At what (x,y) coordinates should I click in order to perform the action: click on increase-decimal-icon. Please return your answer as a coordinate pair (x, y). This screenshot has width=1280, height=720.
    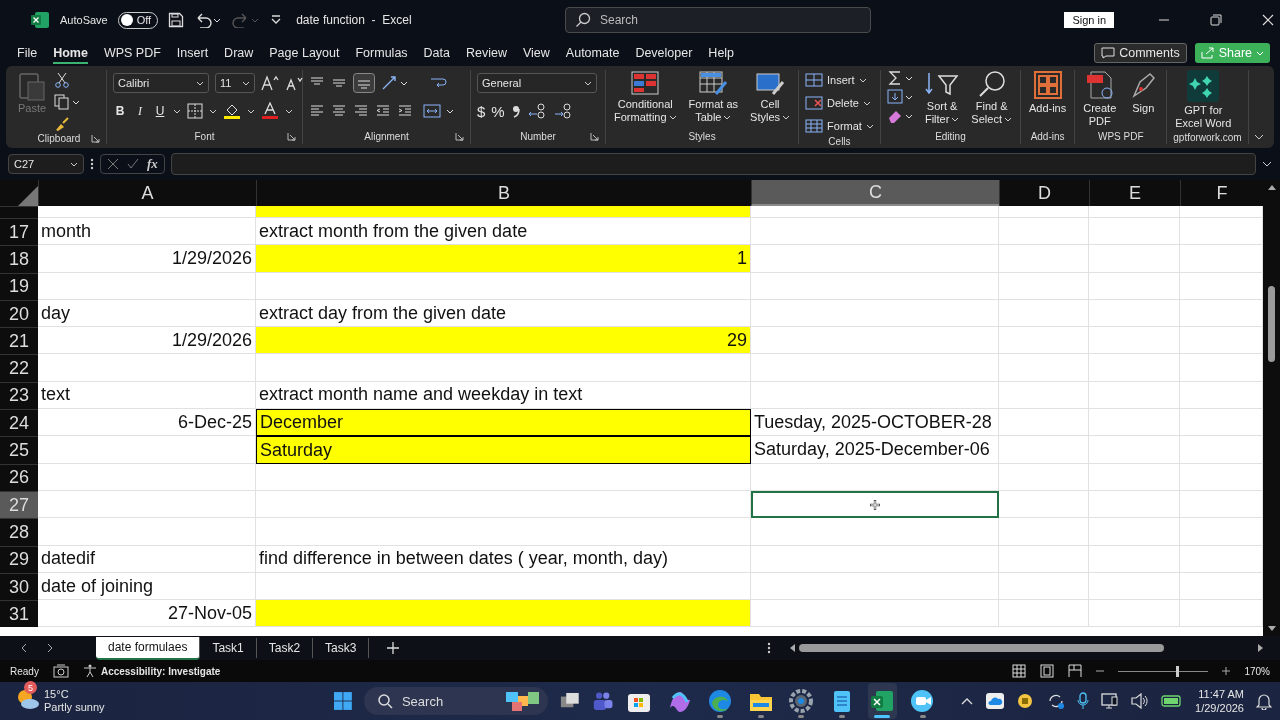
    Looking at the image, I should click on (536, 111).